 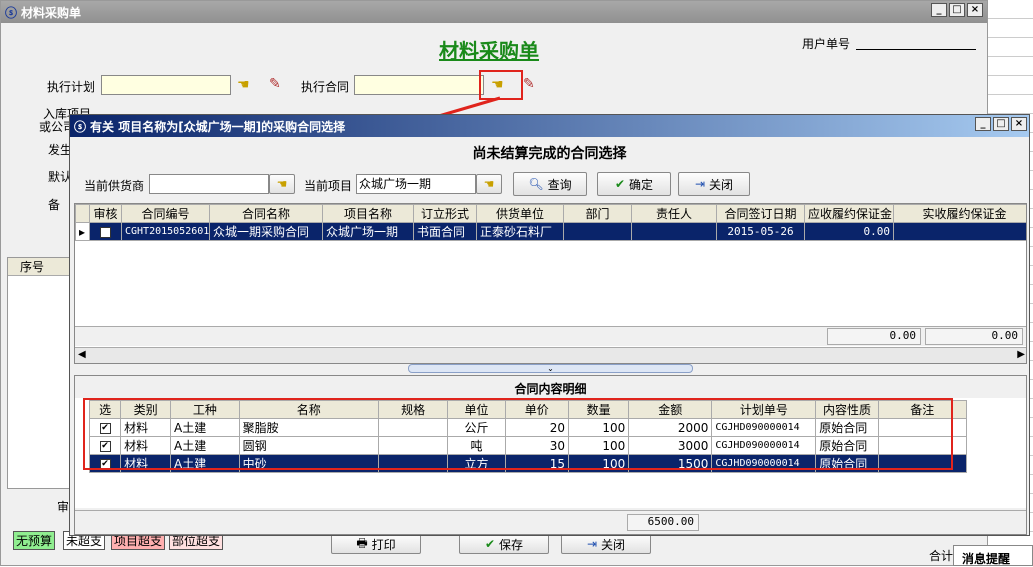 What do you see at coordinates (11, 12) in the screenshot?
I see `app-logo-icon: ⓢ` at bounding box center [11, 12].